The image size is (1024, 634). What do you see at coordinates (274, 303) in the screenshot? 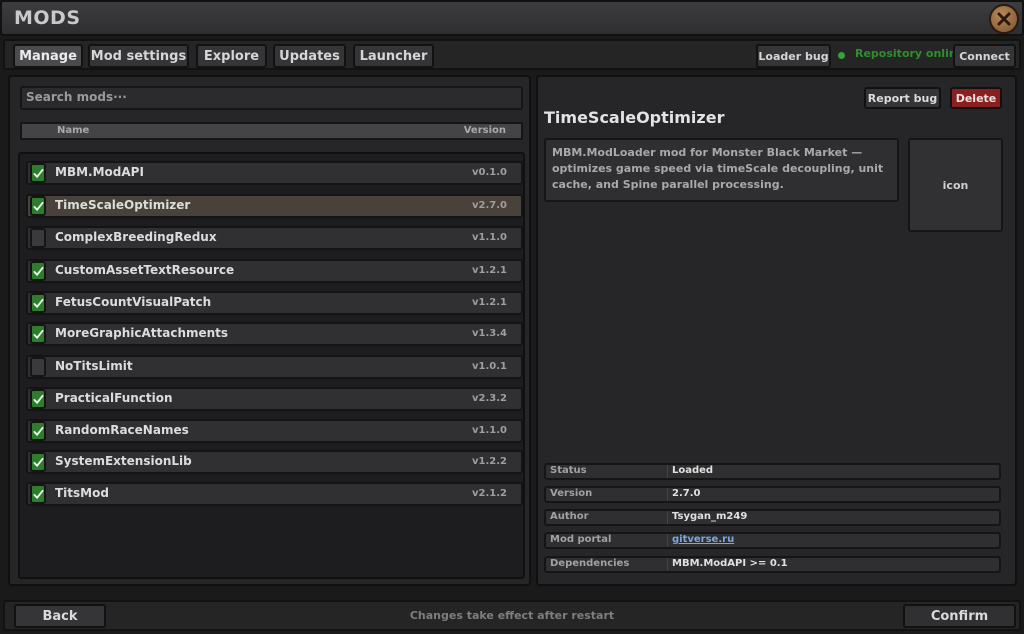
I see `mod-row: FetusCountVisualPatch v1.2.1` at bounding box center [274, 303].